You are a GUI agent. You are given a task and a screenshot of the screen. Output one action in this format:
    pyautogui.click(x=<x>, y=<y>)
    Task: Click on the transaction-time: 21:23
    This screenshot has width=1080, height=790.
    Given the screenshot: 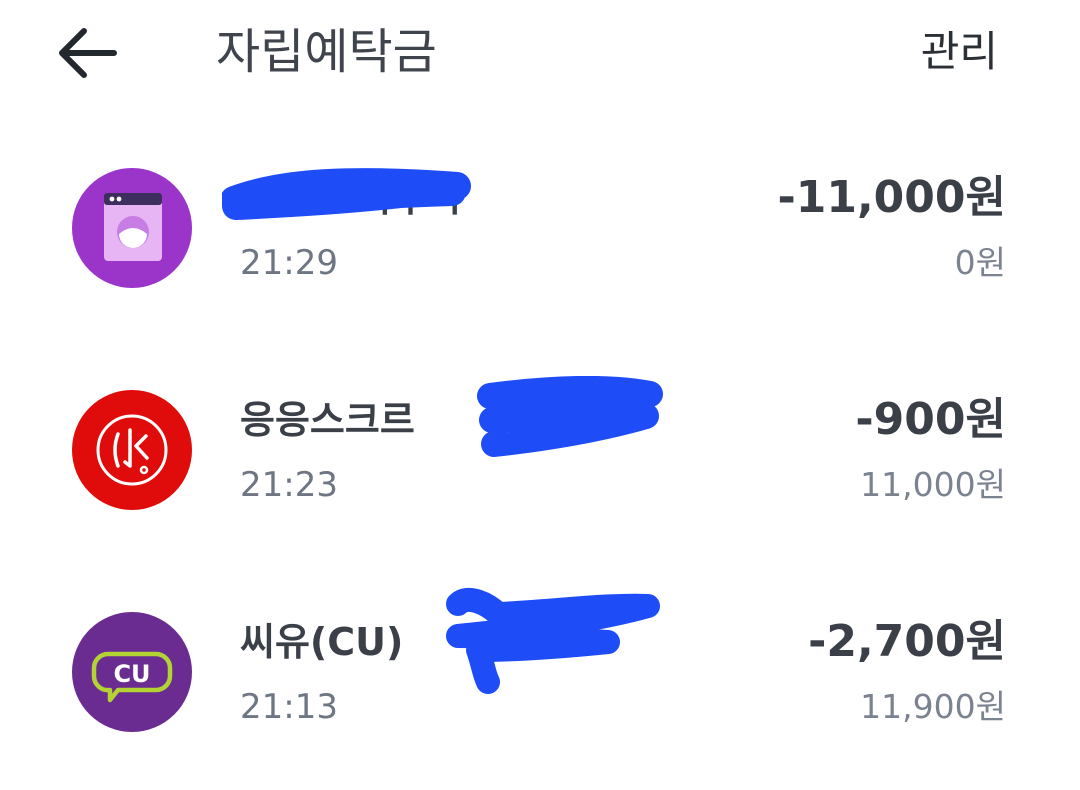 What is the action you would take?
    pyautogui.click(x=289, y=485)
    